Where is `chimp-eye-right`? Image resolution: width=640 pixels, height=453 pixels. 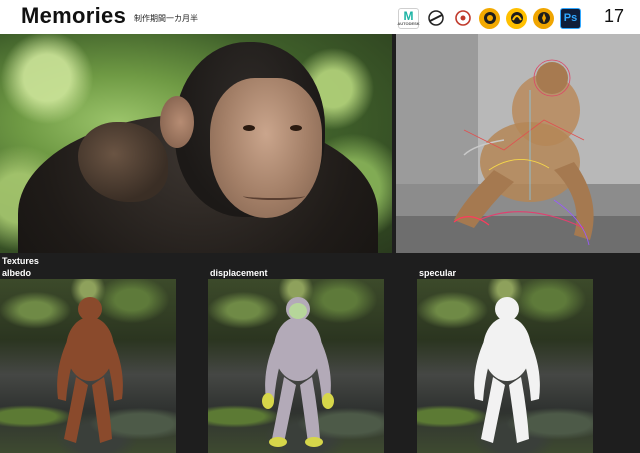 chimp-eye-right is located at coordinates (296, 128).